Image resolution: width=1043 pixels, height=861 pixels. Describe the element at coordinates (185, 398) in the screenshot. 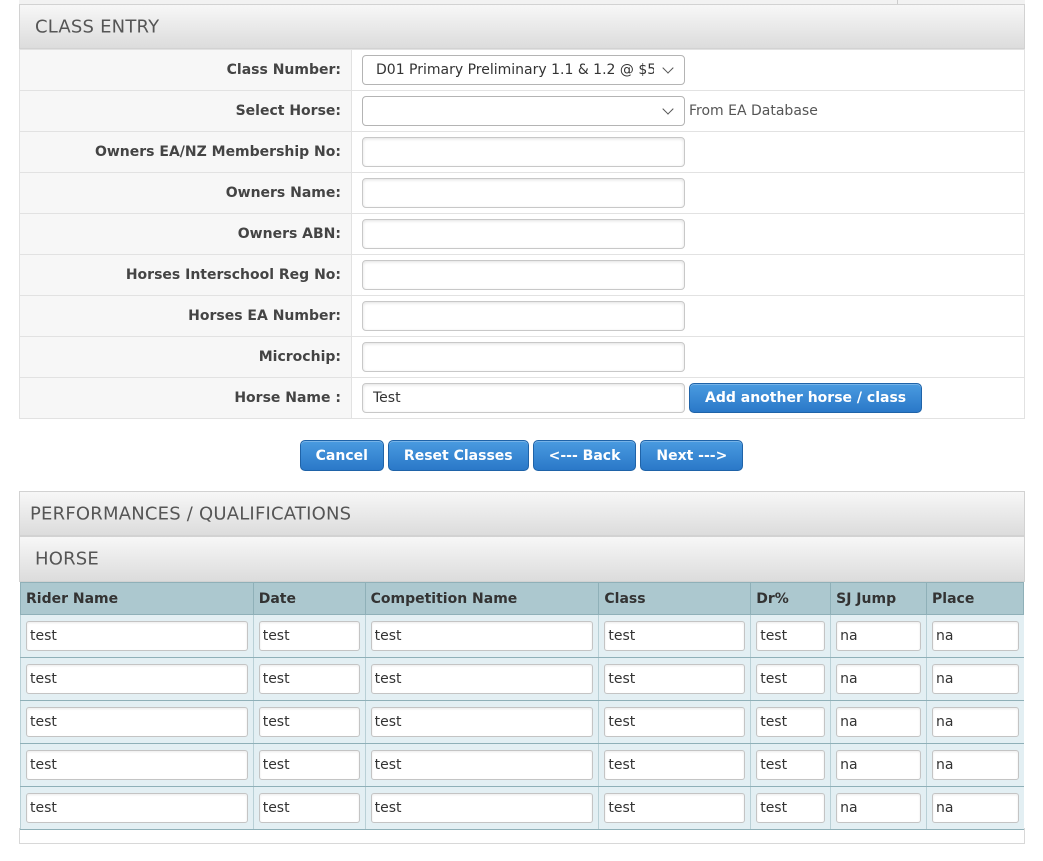

I see `horse-name-label: Horse Name :` at that location.